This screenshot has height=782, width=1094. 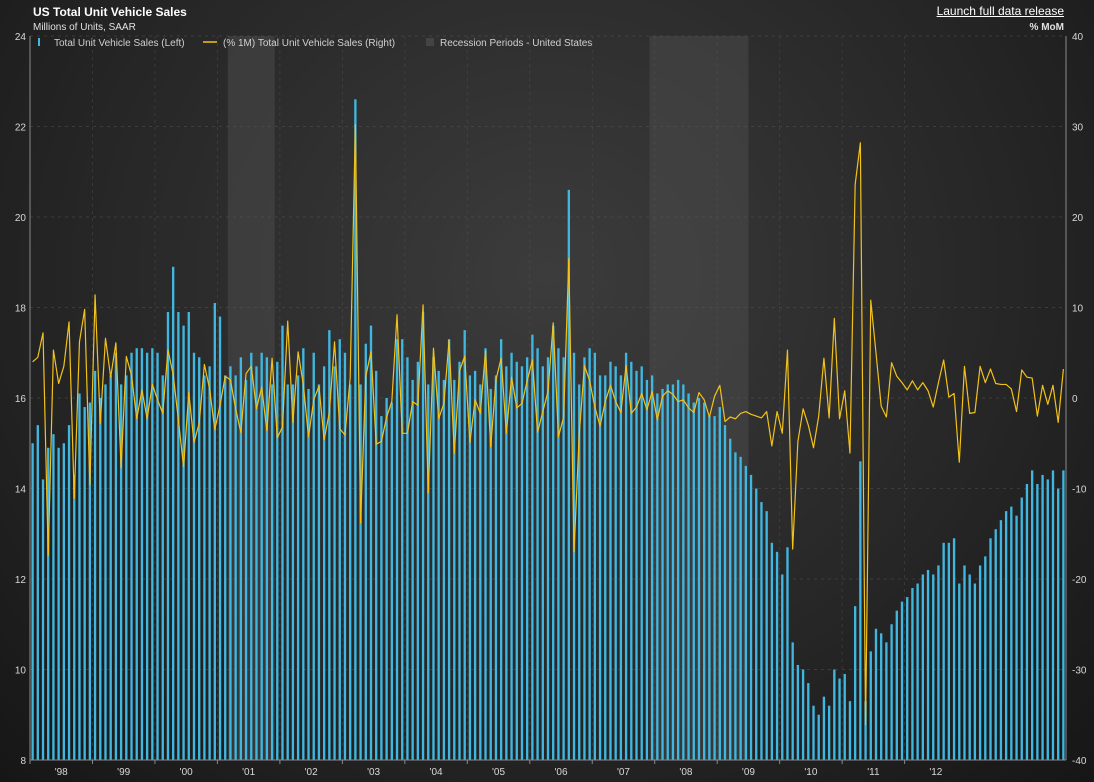 What do you see at coordinates (248, 772) in the screenshot?
I see `x-tick-label: '01` at bounding box center [248, 772].